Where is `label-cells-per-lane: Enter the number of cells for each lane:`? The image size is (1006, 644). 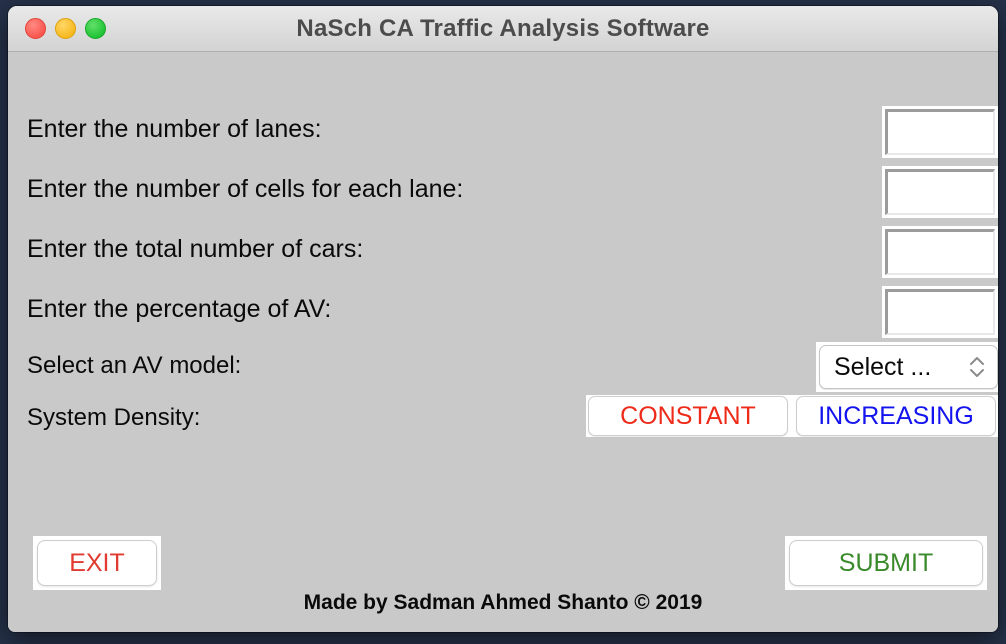
label-cells-per-lane: Enter the number of cells for each lane: is located at coordinates (245, 189).